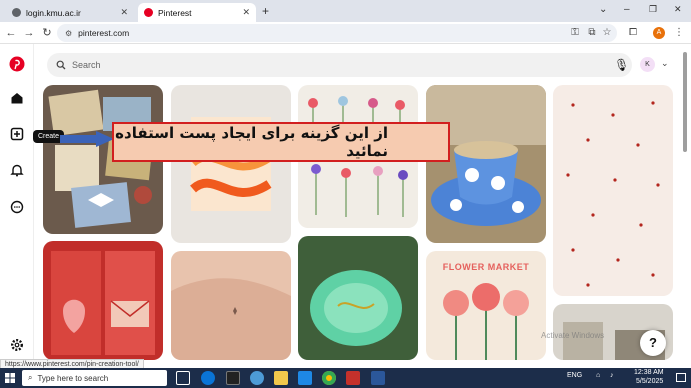 The image size is (691, 388). Describe the element at coordinates (486, 305) in the screenshot. I see `pin-flower-market-poster: FLOWER MARKET` at that location.